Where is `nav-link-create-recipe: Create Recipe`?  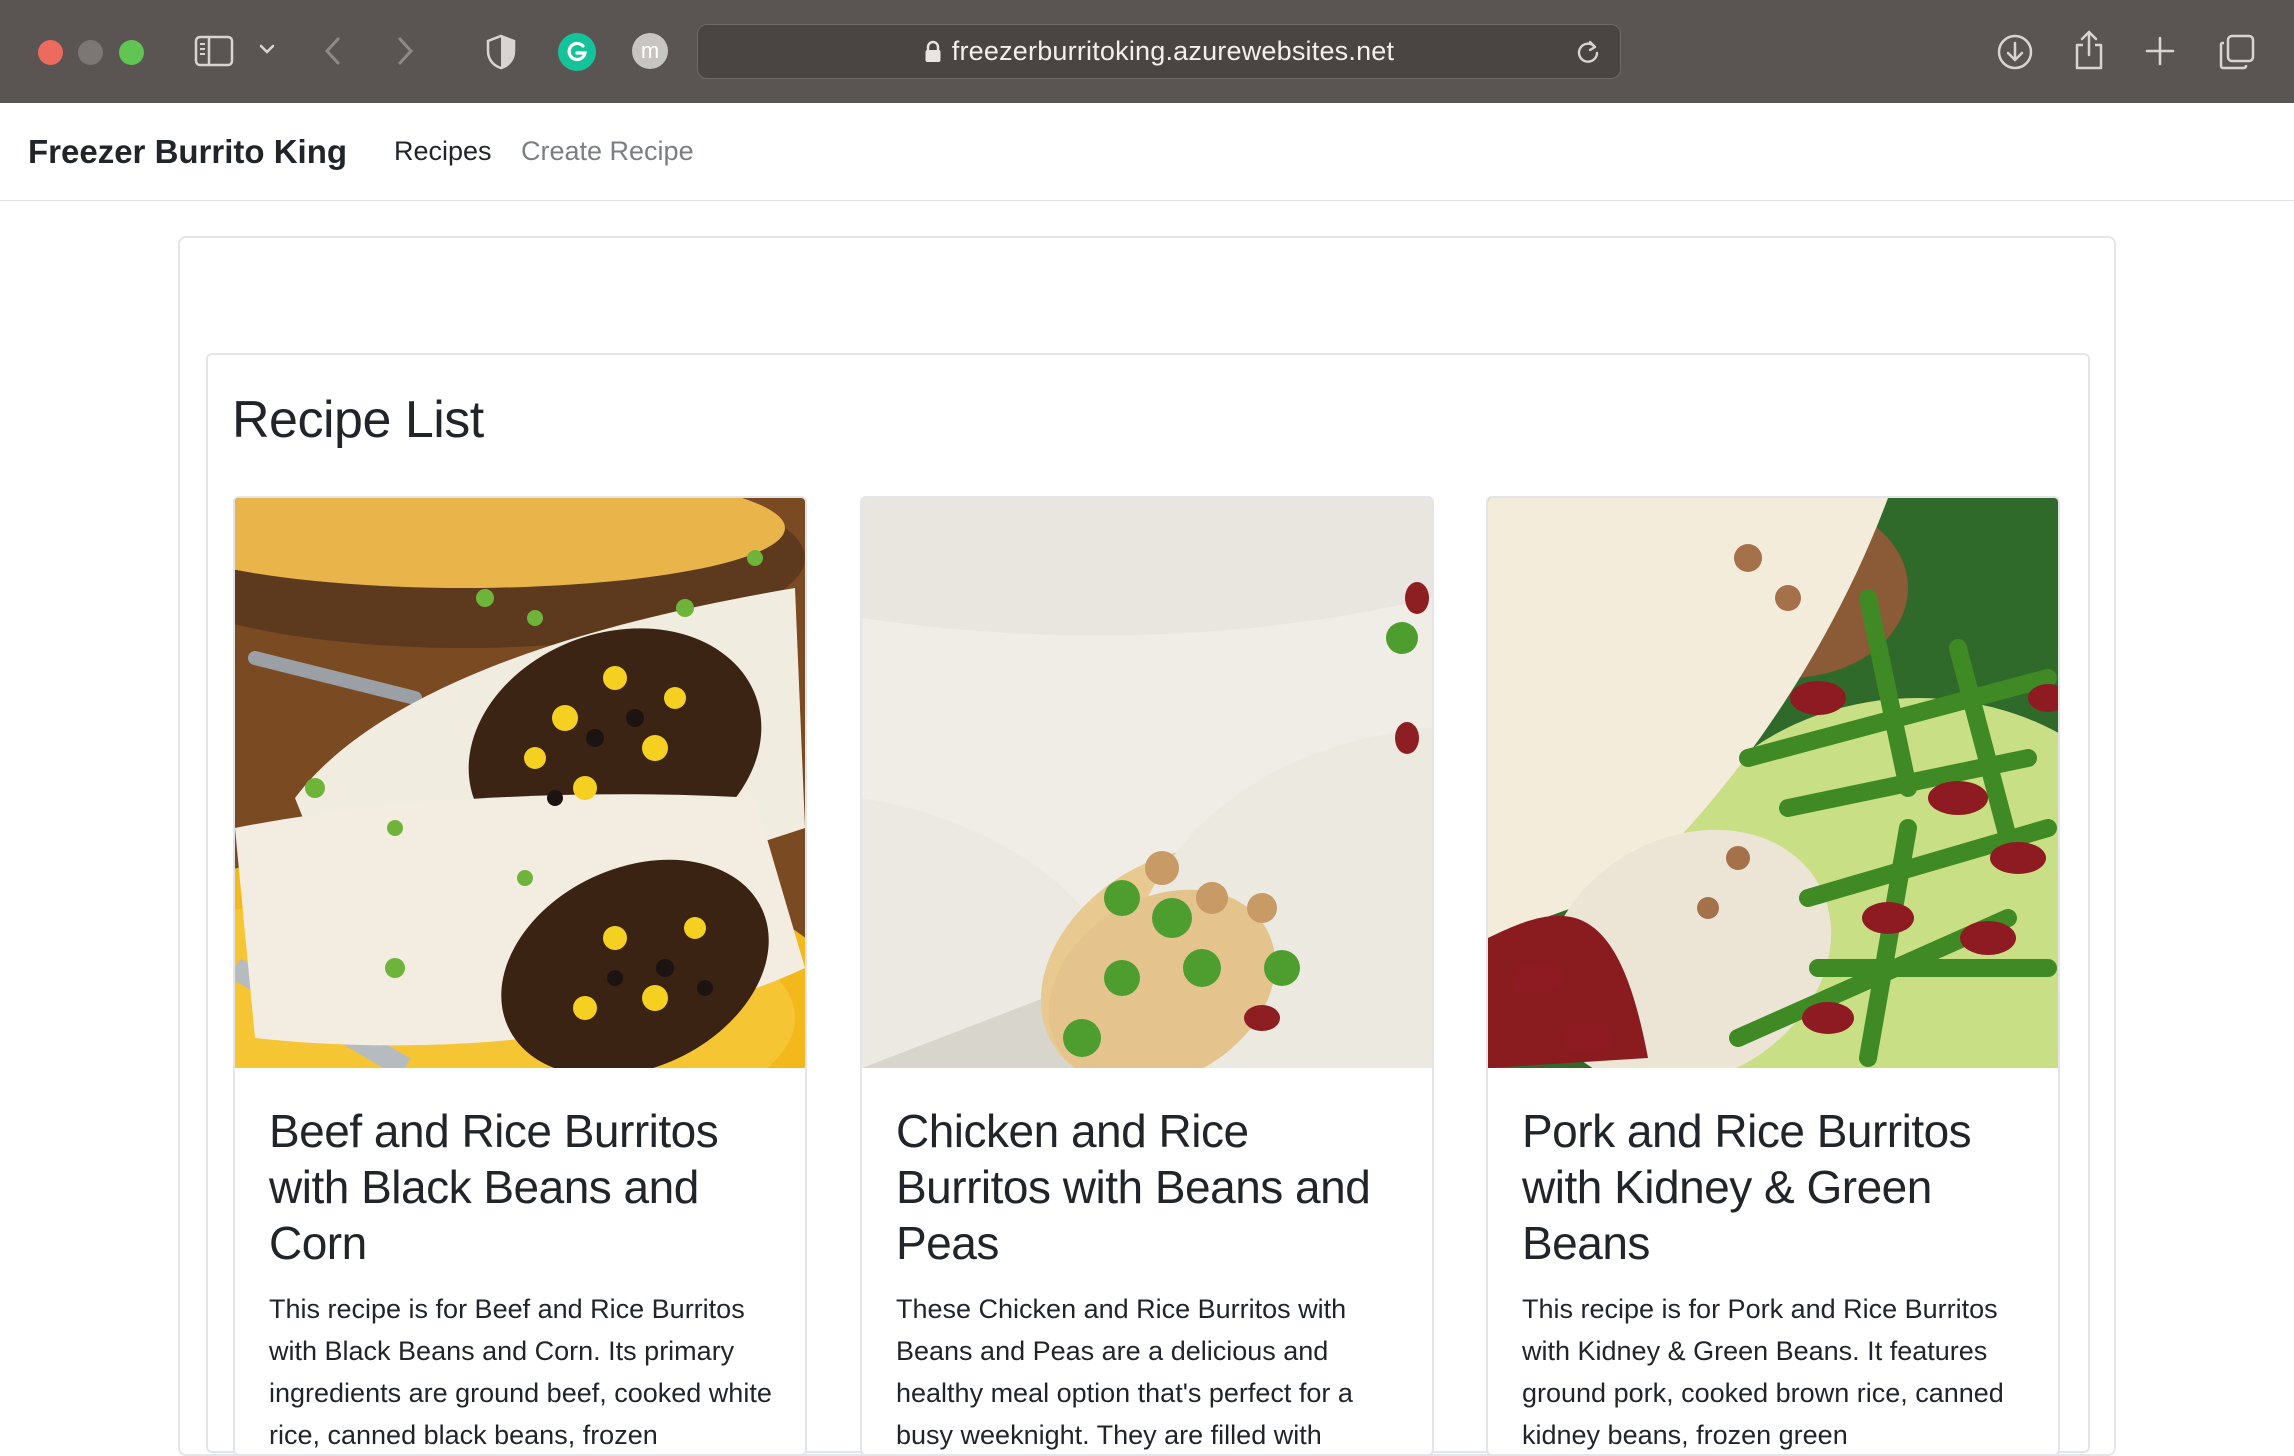 nav-link-create-recipe: Create Recipe is located at coordinates (607, 151).